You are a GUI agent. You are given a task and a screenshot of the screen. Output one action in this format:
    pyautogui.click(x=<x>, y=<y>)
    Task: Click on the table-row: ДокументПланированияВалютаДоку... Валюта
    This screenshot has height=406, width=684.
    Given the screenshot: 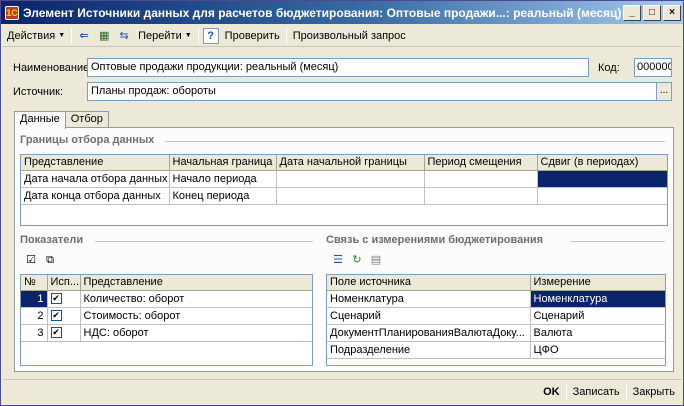 What is the action you would take?
    pyautogui.click(x=496, y=333)
    